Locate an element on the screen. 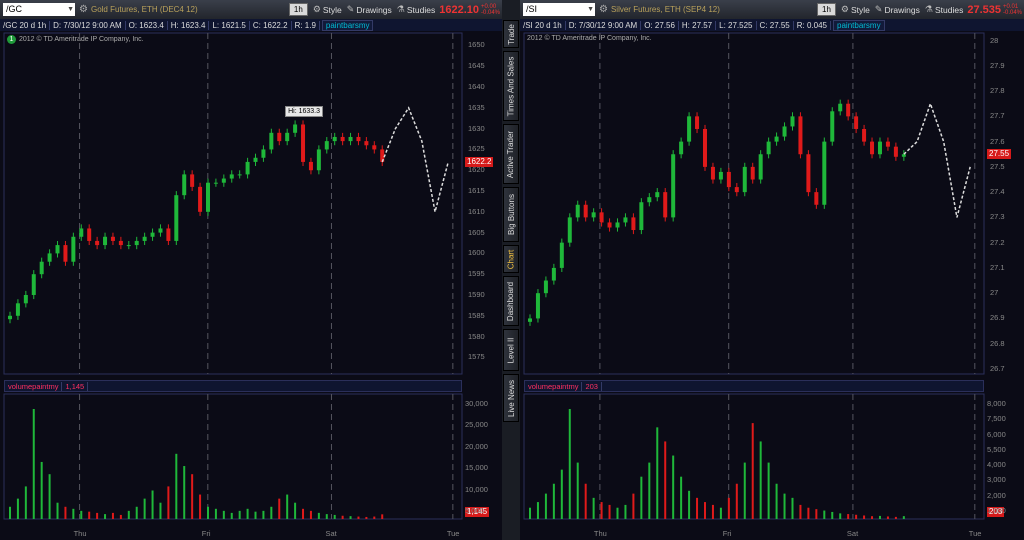  tab-label: Chart is located at coordinates (511, 259).